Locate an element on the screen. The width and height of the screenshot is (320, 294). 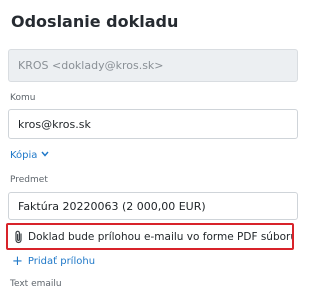
add-attachment-button: + Pridať prílohu is located at coordinates (54, 261).